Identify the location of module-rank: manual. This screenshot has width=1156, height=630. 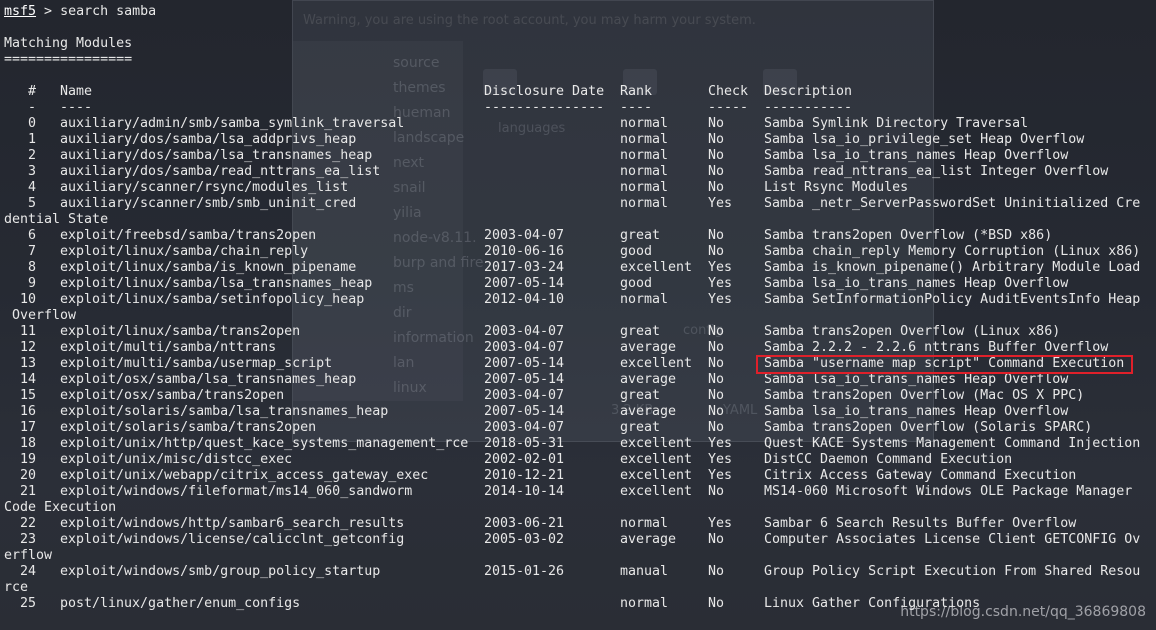
(644, 571).